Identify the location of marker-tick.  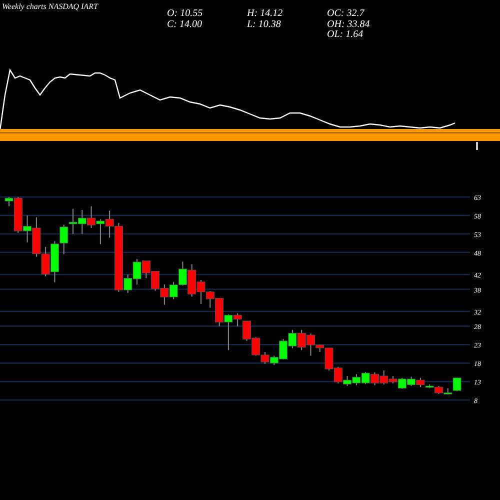
(477, 146).